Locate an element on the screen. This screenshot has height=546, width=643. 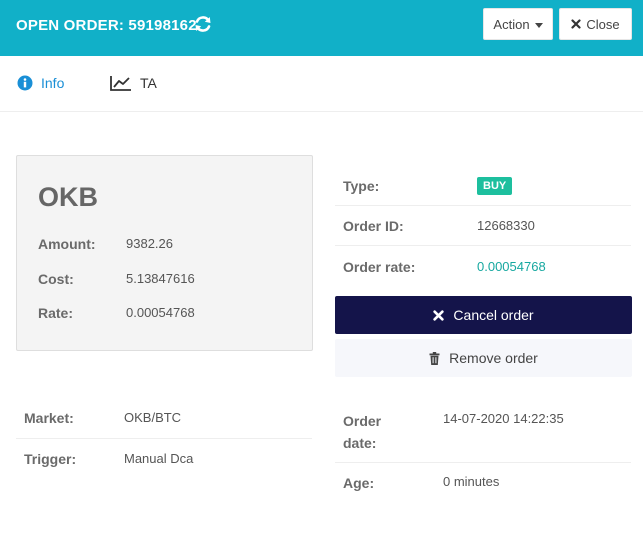
remove-order-button: Remove order is located at coordinates (483, 358).